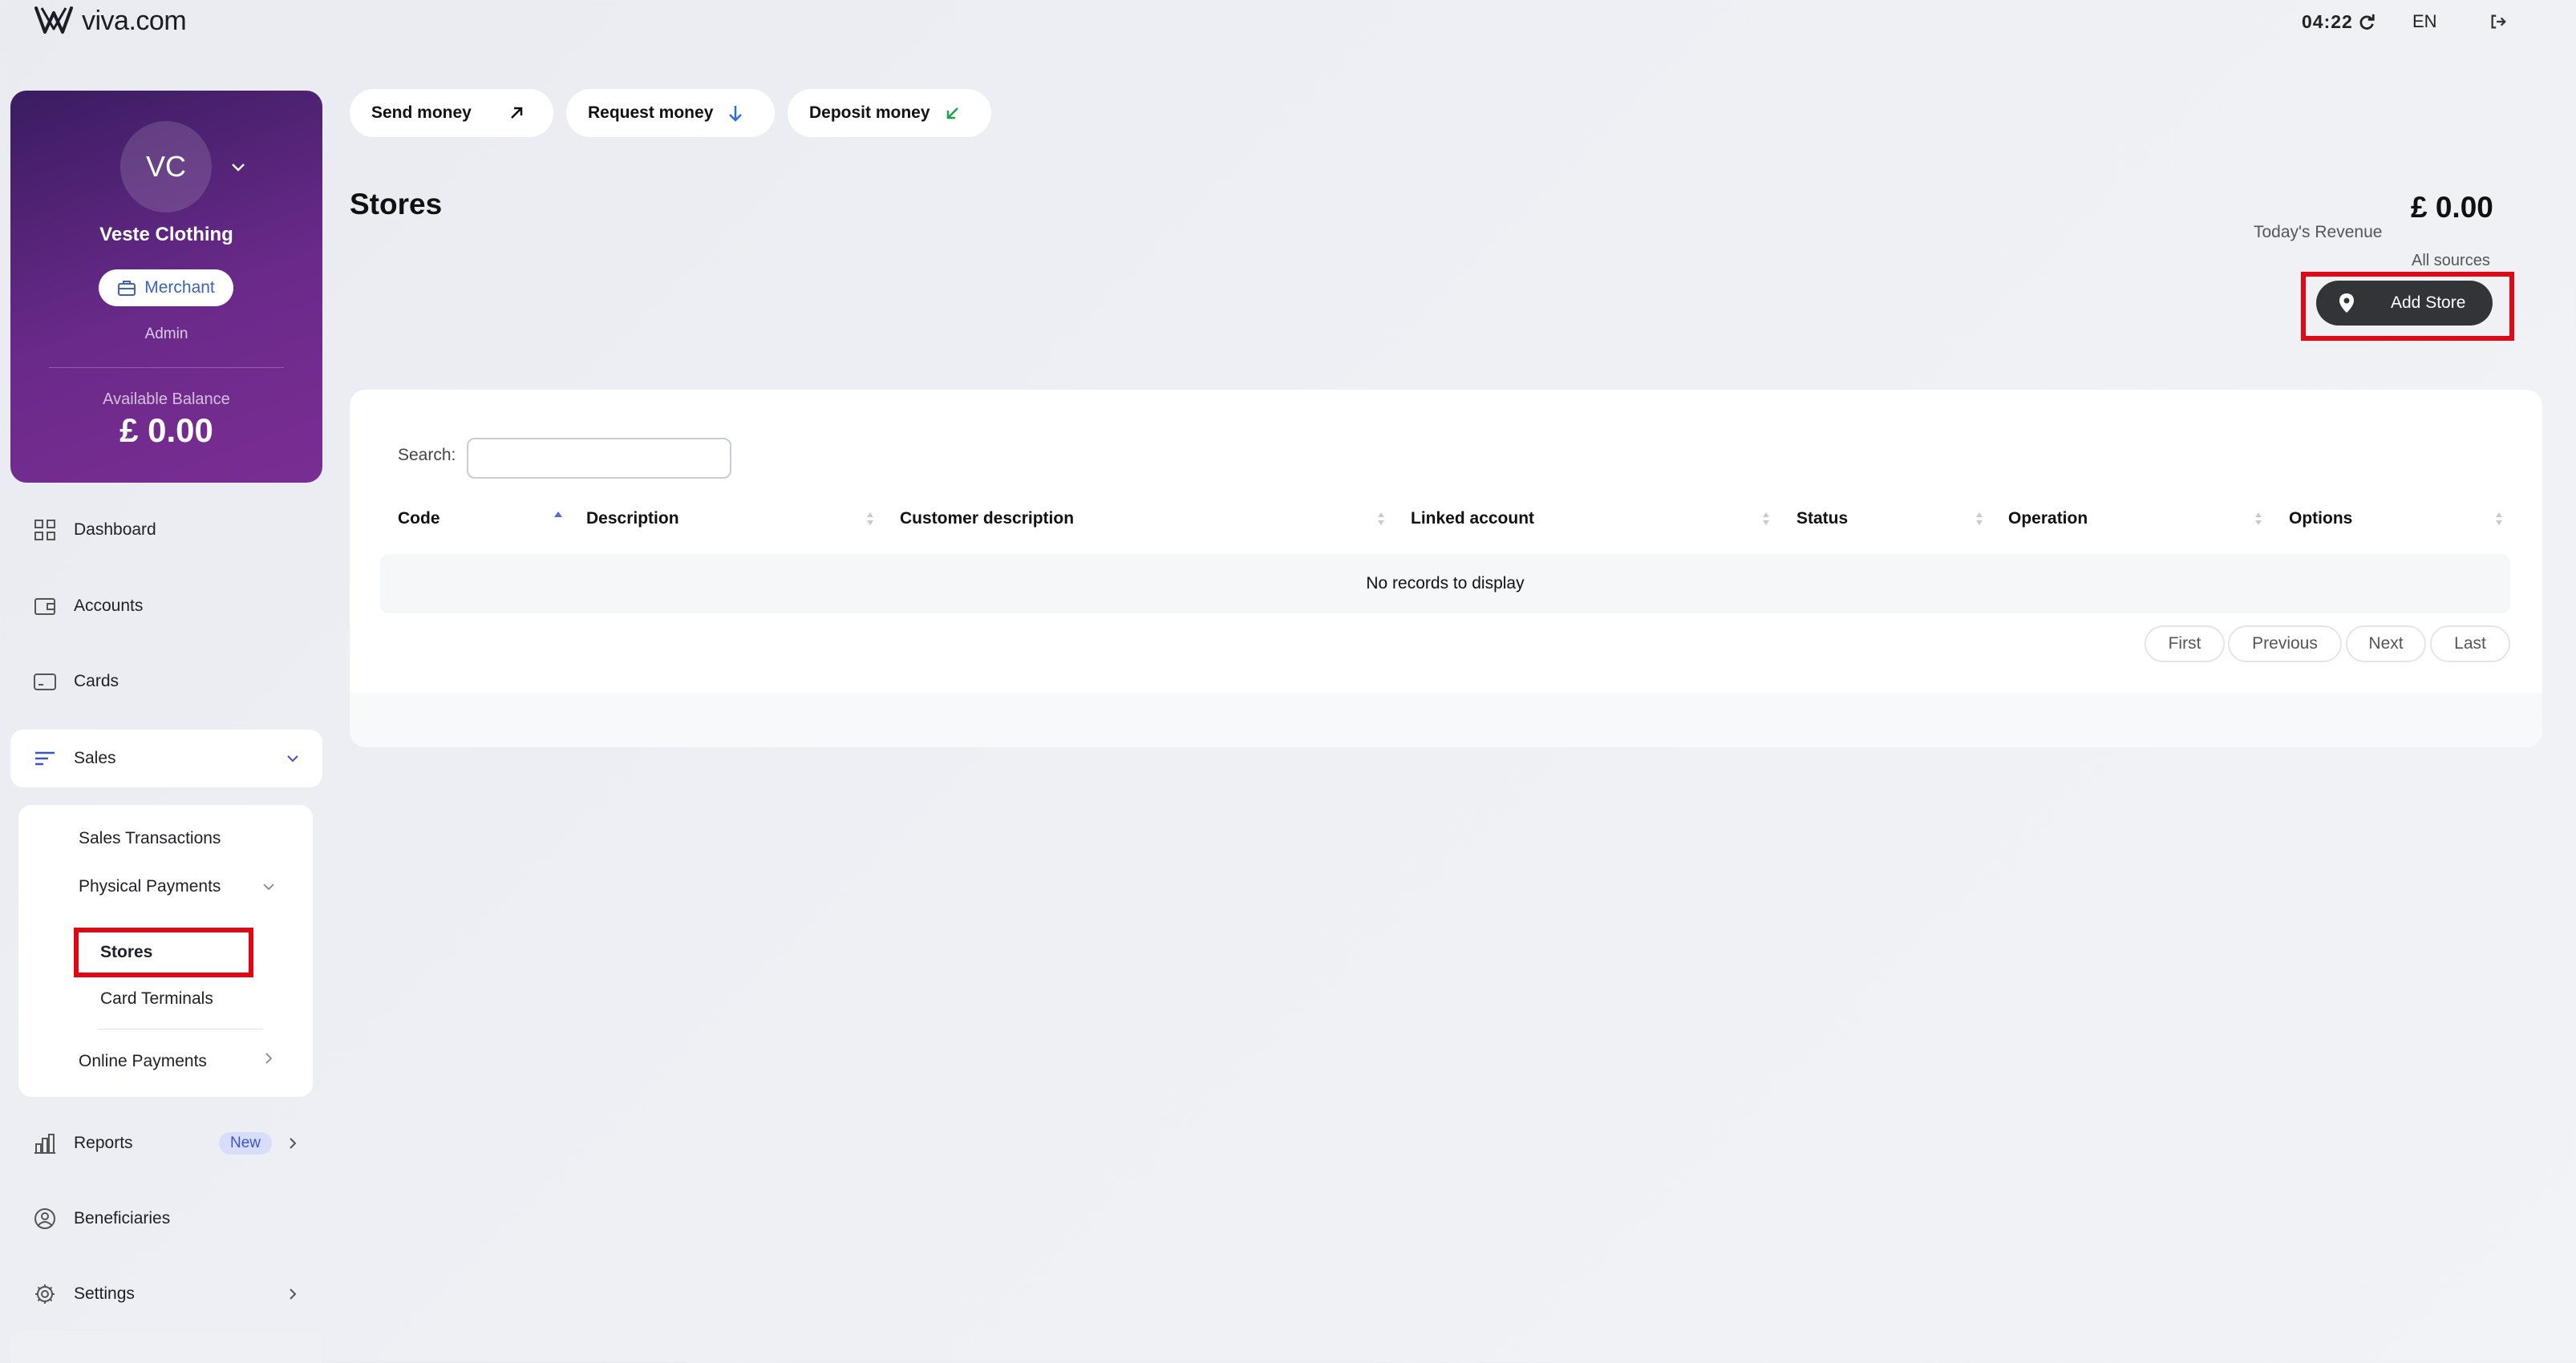  What do you see at coordinates (987, 518) in the screenshot?
I see `column-header-customer-description: Customer description` at bounding box center [987, 518].